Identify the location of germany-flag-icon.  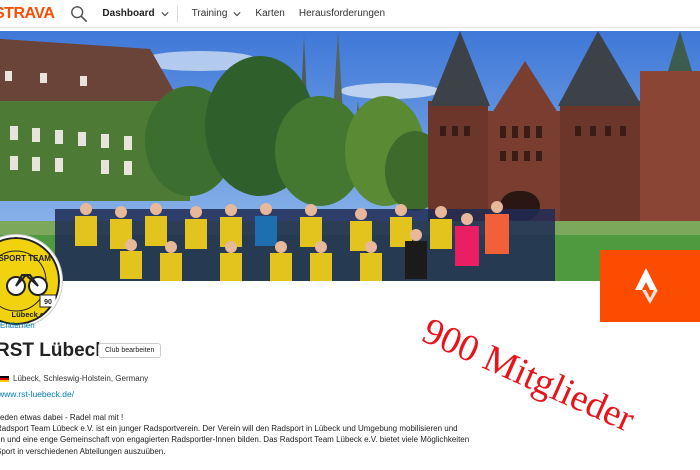
(4, 378).